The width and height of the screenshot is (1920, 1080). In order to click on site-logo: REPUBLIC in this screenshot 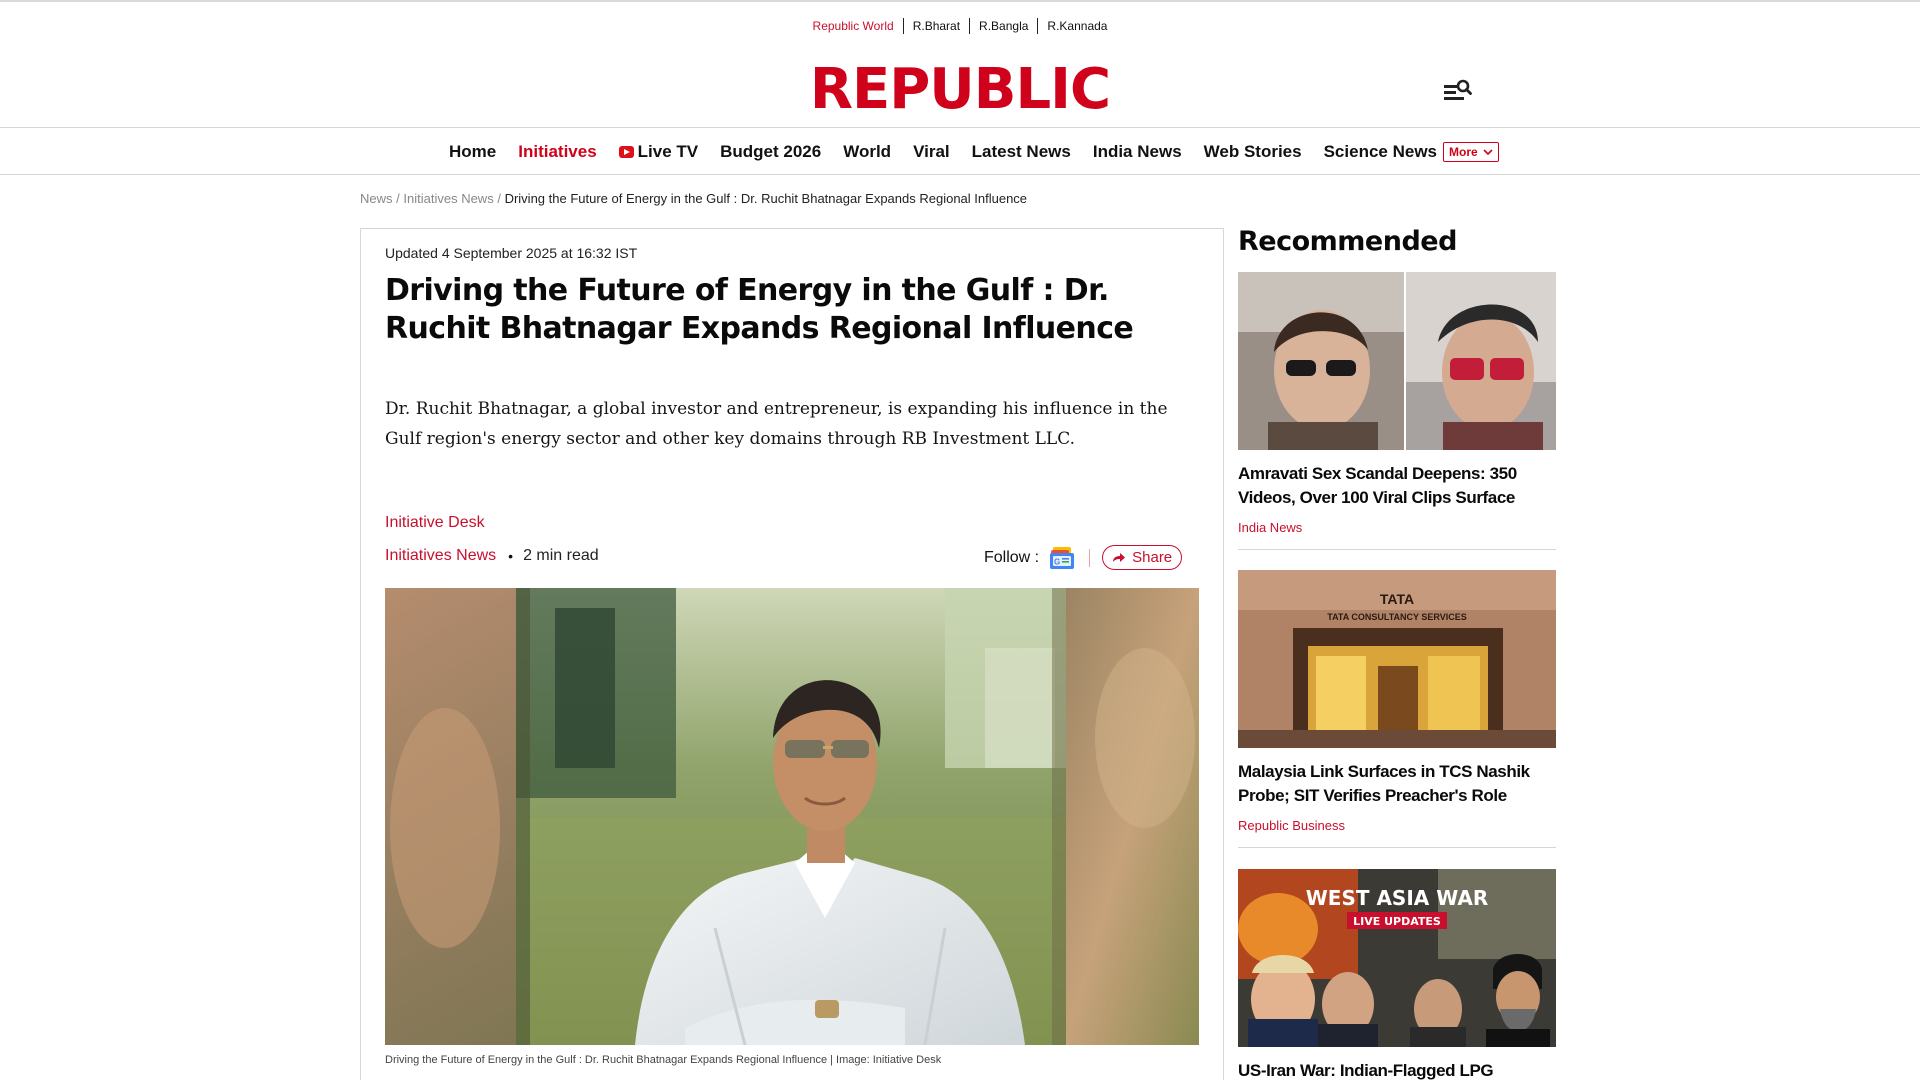, I will do `click(960, 90)`.